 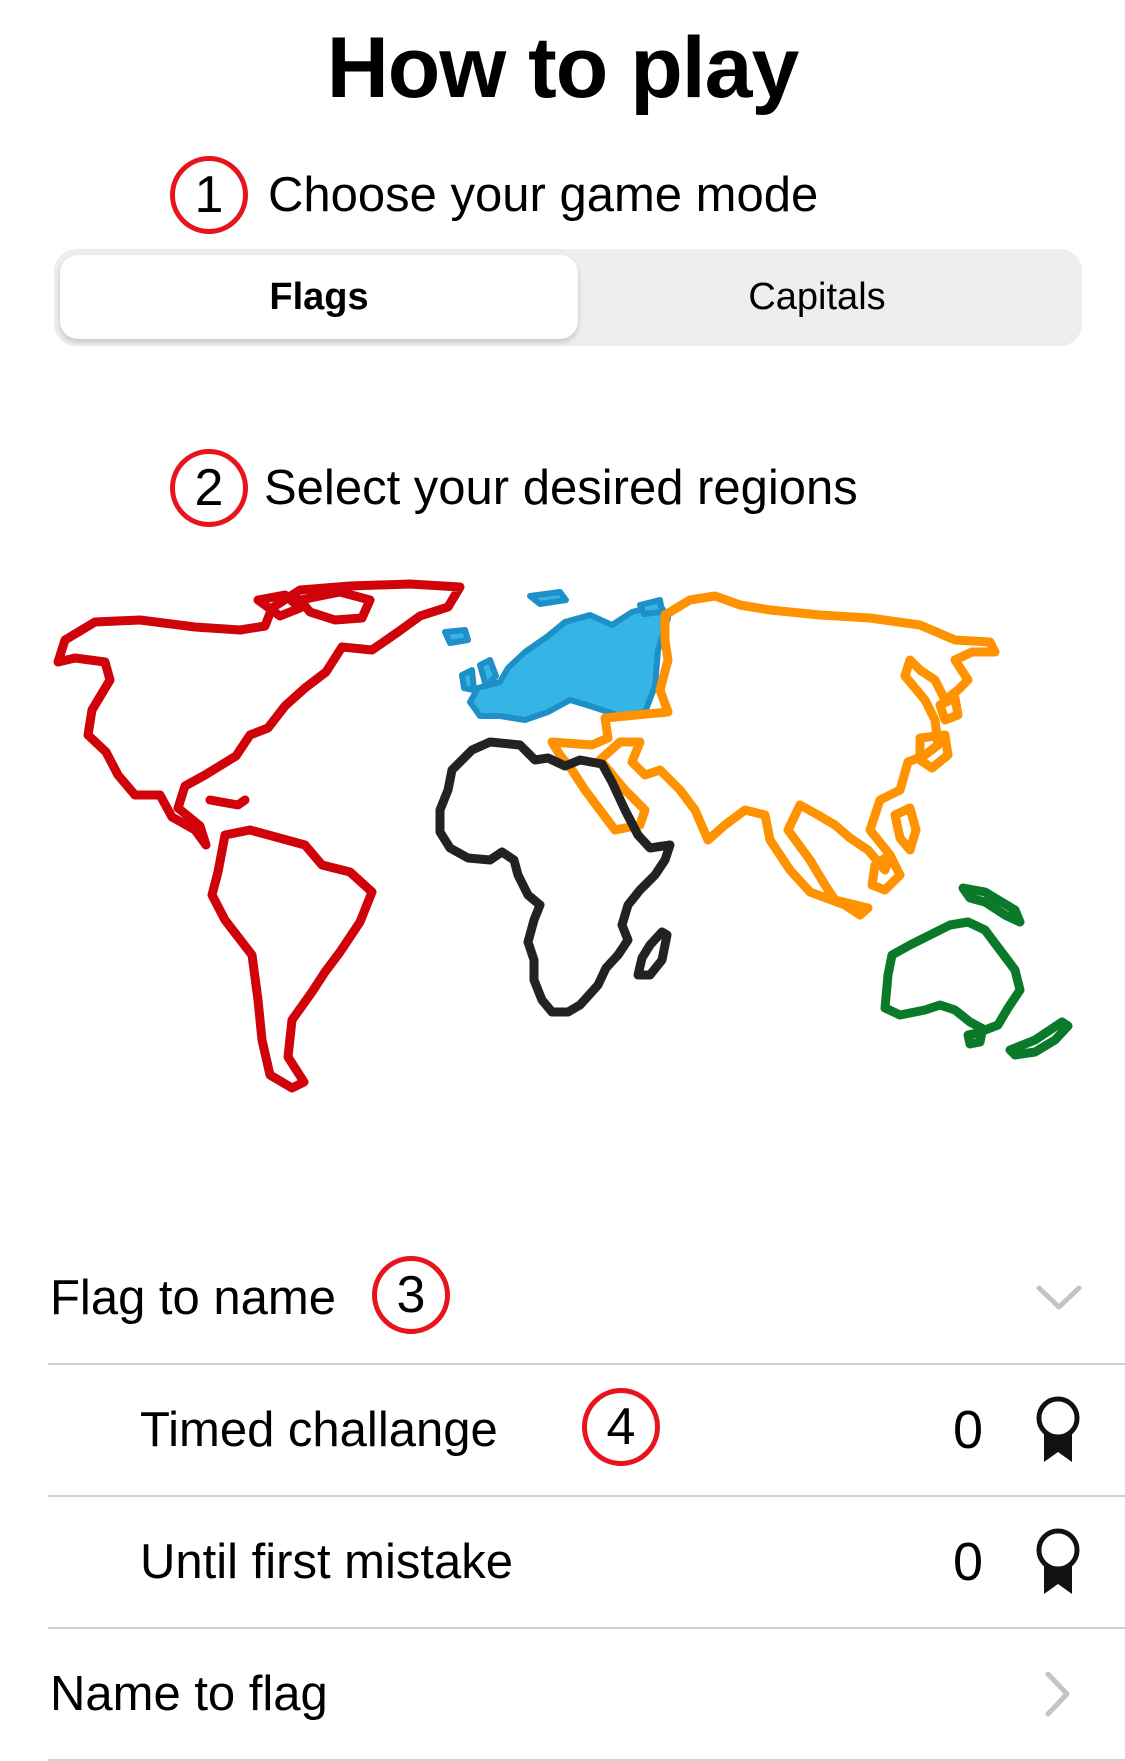 What do you see at coordinates (189, 1694) in the screenshot?
I see `name-to-flag-label: Name to flag` at bounding box center [189, 1694].